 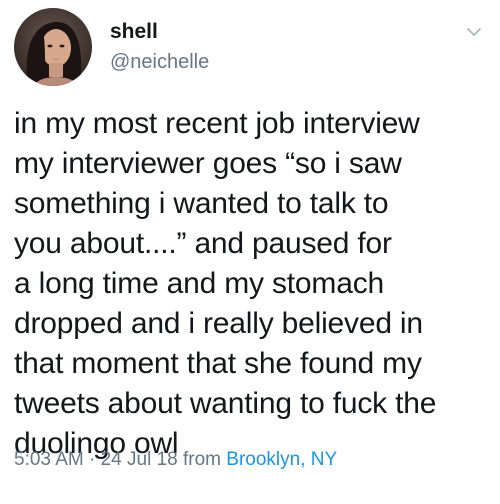 I want to click on avatar, so click(x=53, y=47).